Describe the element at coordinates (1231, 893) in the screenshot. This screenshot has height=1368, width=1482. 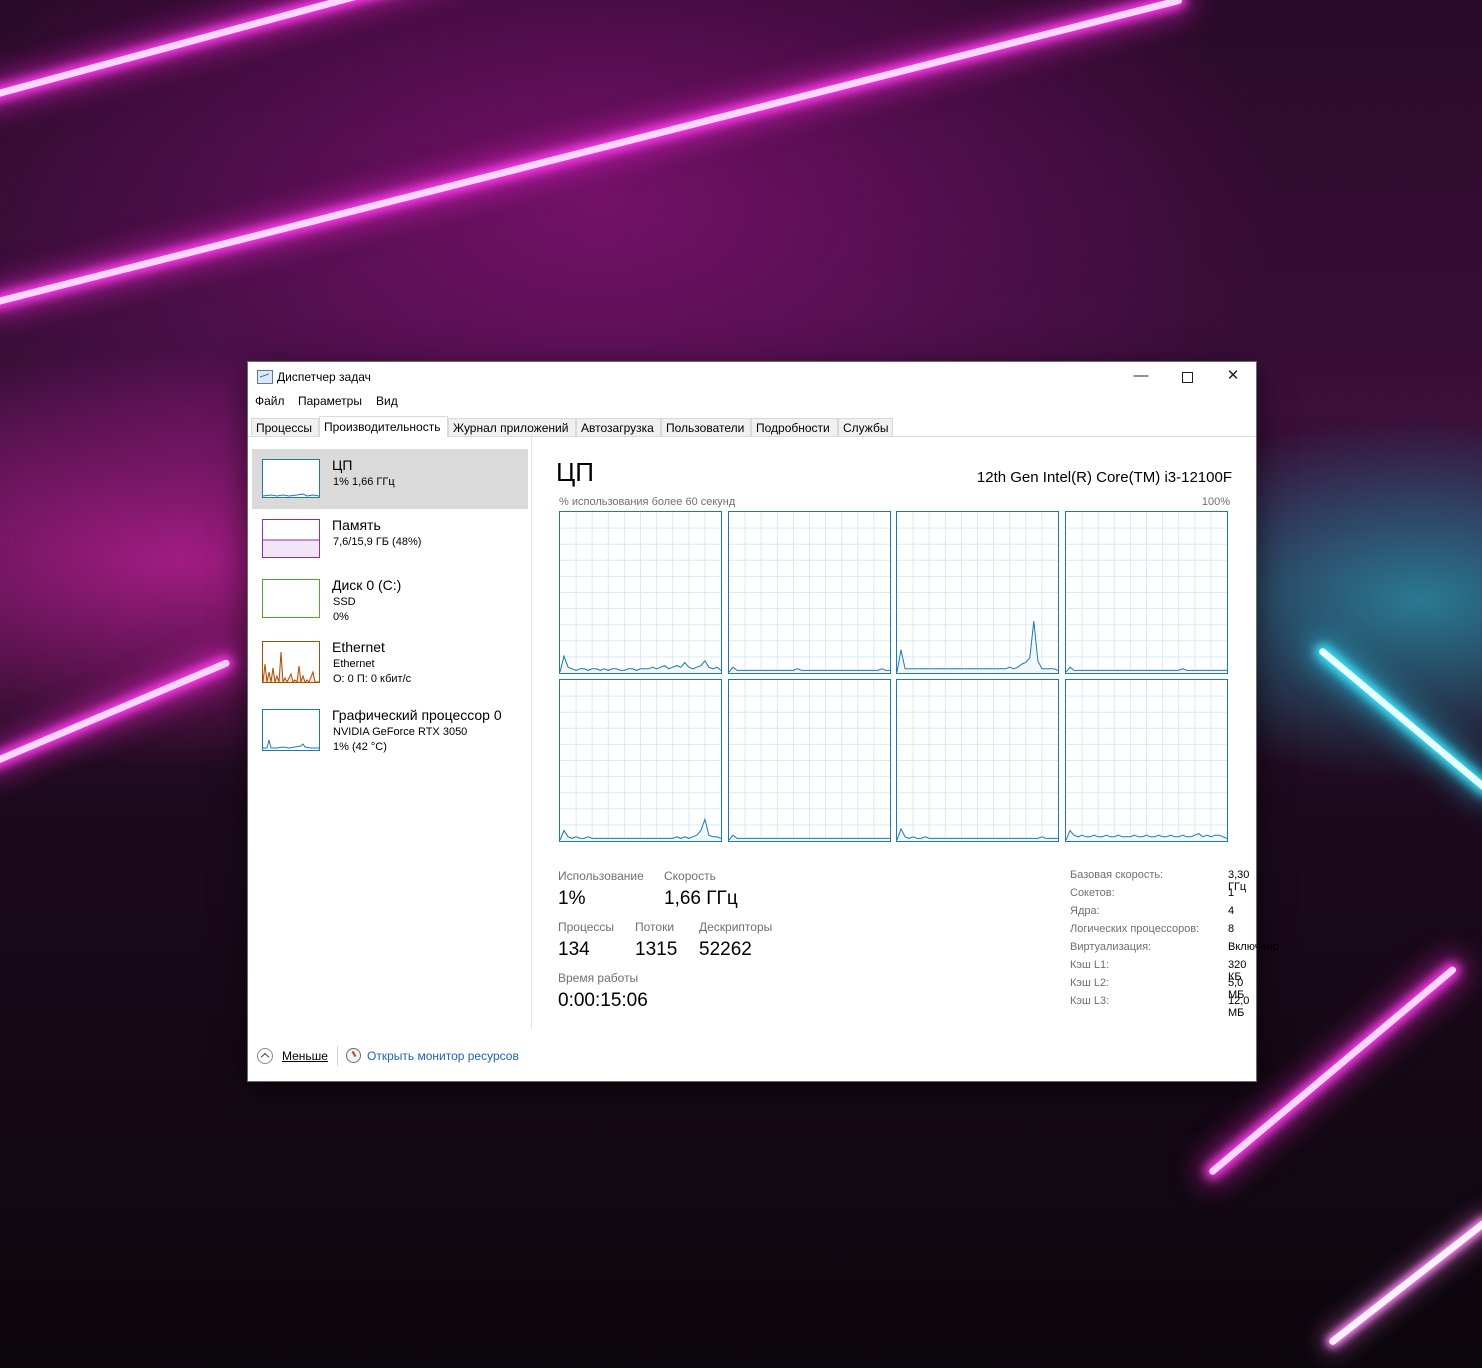
I see `spec-value: 1` at that location.